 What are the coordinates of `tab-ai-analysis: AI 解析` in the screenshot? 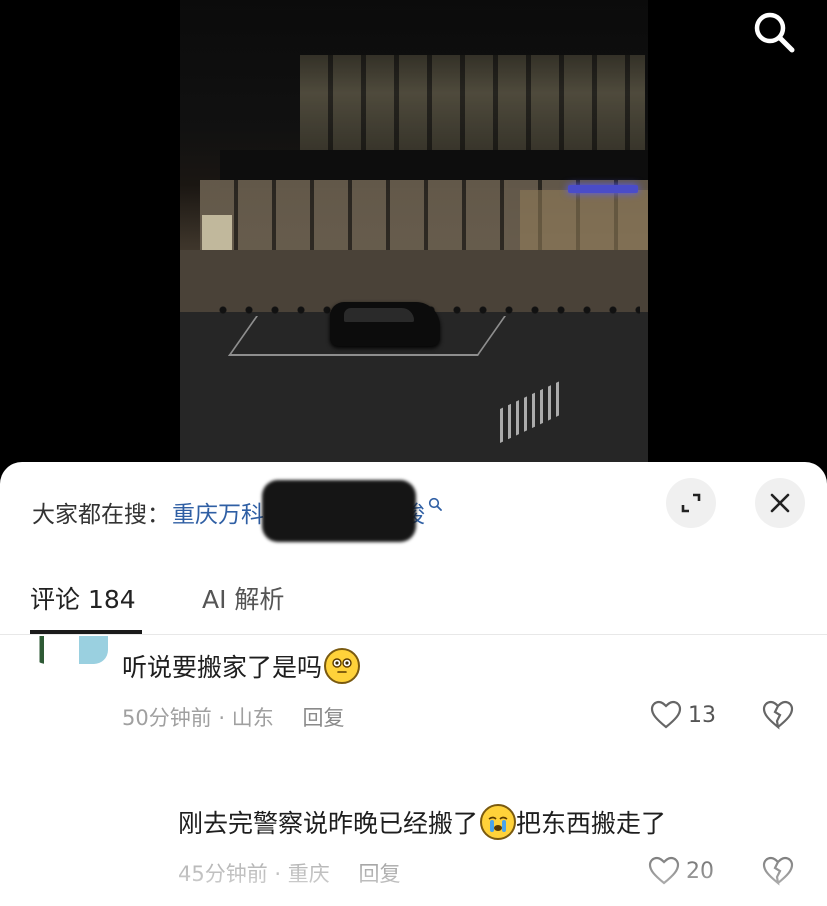 It's located at (243, 598).